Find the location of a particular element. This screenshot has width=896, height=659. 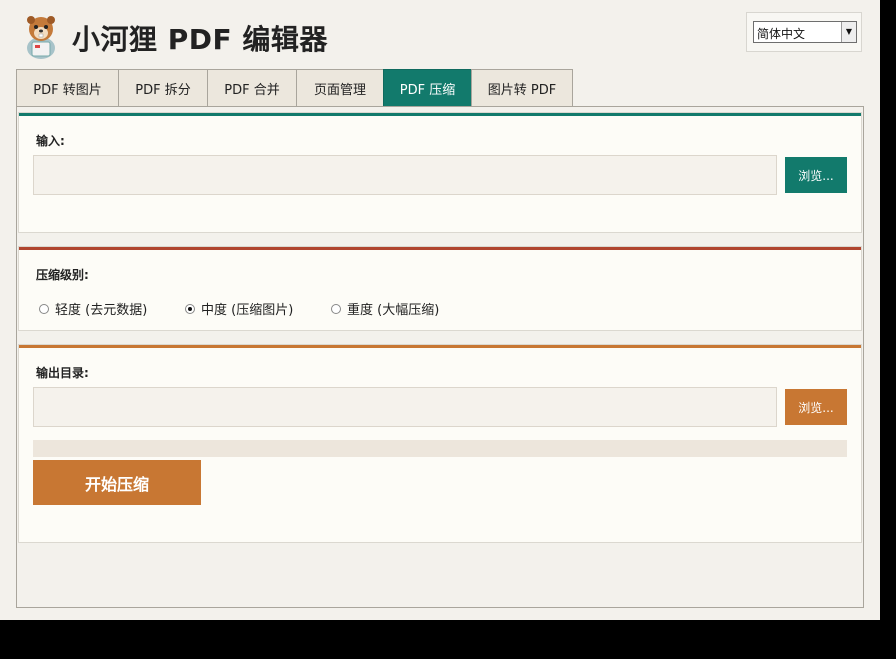

language-box: 简体中文 ▼ is located at coordinates (804, 32).